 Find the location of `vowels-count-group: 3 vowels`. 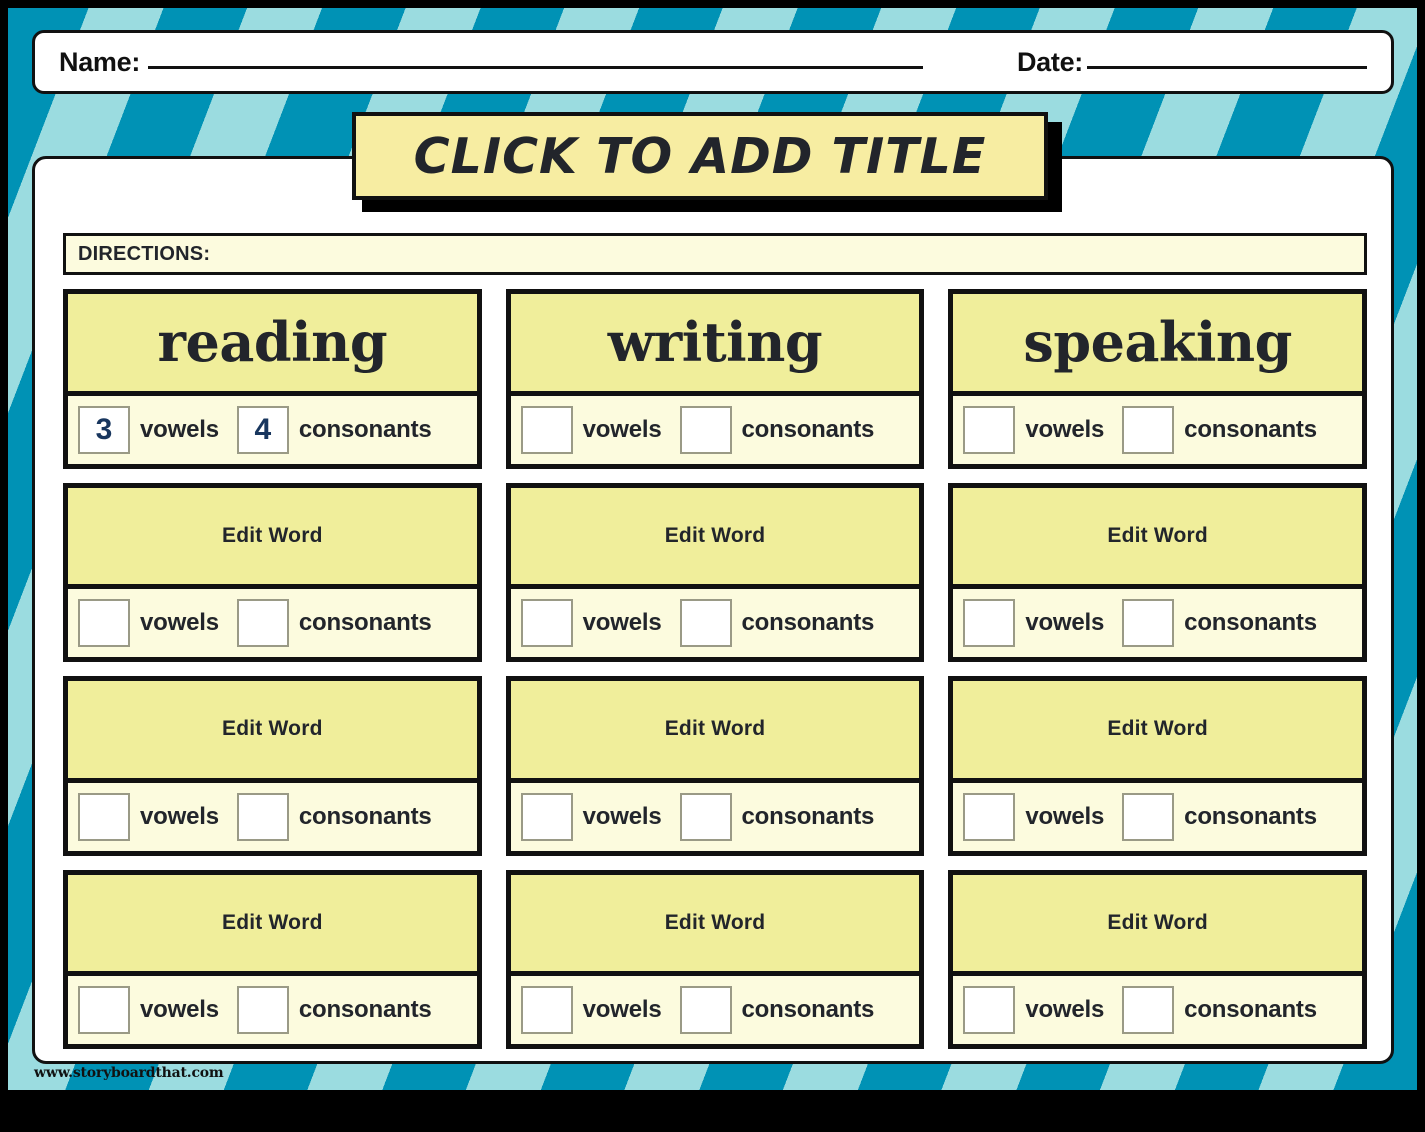

vowels-count-group: 3 vowels is located at coordinates (148, 429).